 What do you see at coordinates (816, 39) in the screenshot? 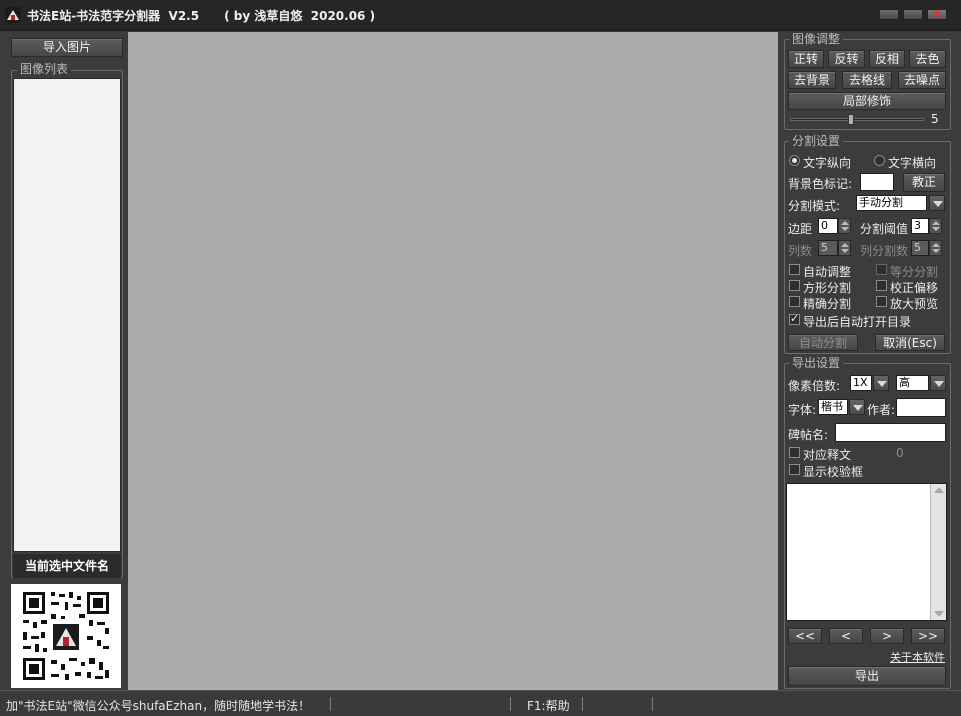
I see `image-adjust-title: 图像调整` at bounding box center [816, 39].